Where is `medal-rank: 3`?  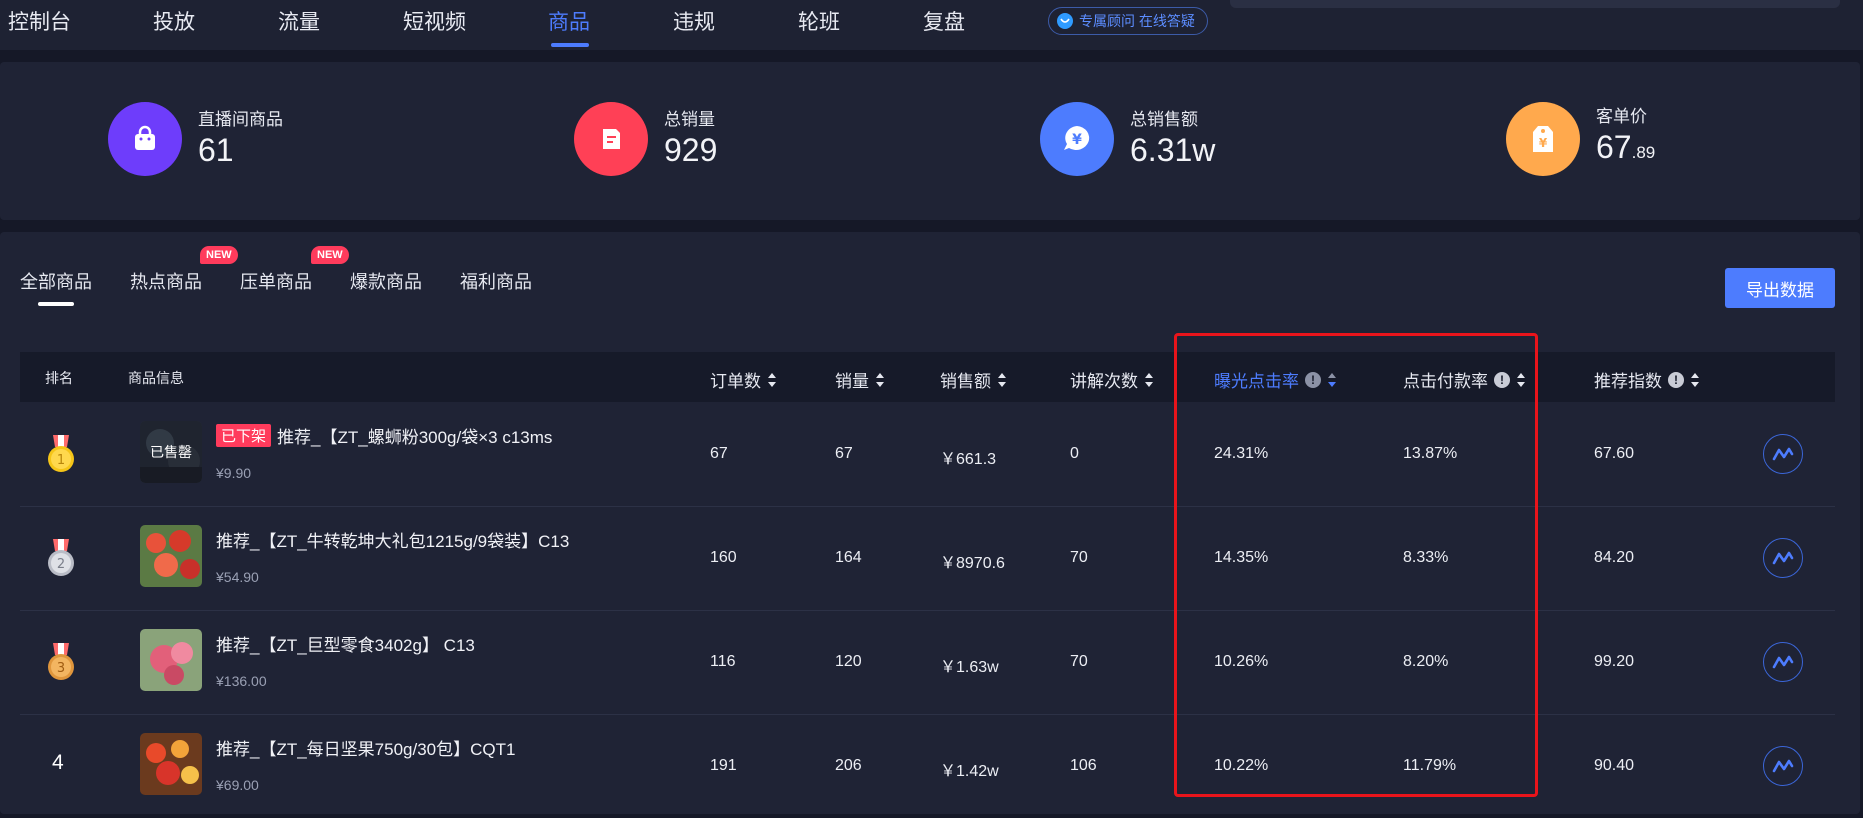
medal-rank: 3 is located at coordinates (61, 668).